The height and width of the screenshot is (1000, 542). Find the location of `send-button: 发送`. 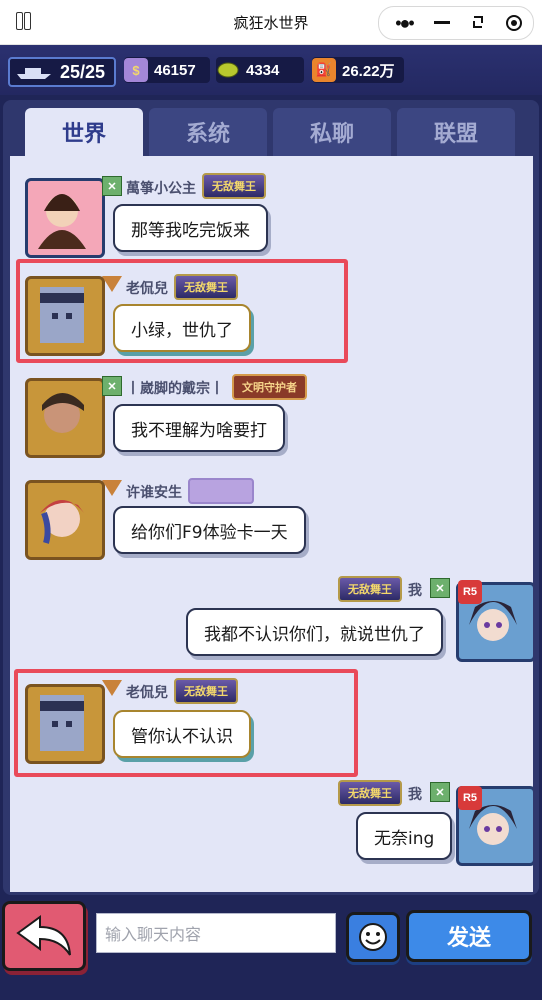

send-button: 发送 is located at coordinates (469, 936).